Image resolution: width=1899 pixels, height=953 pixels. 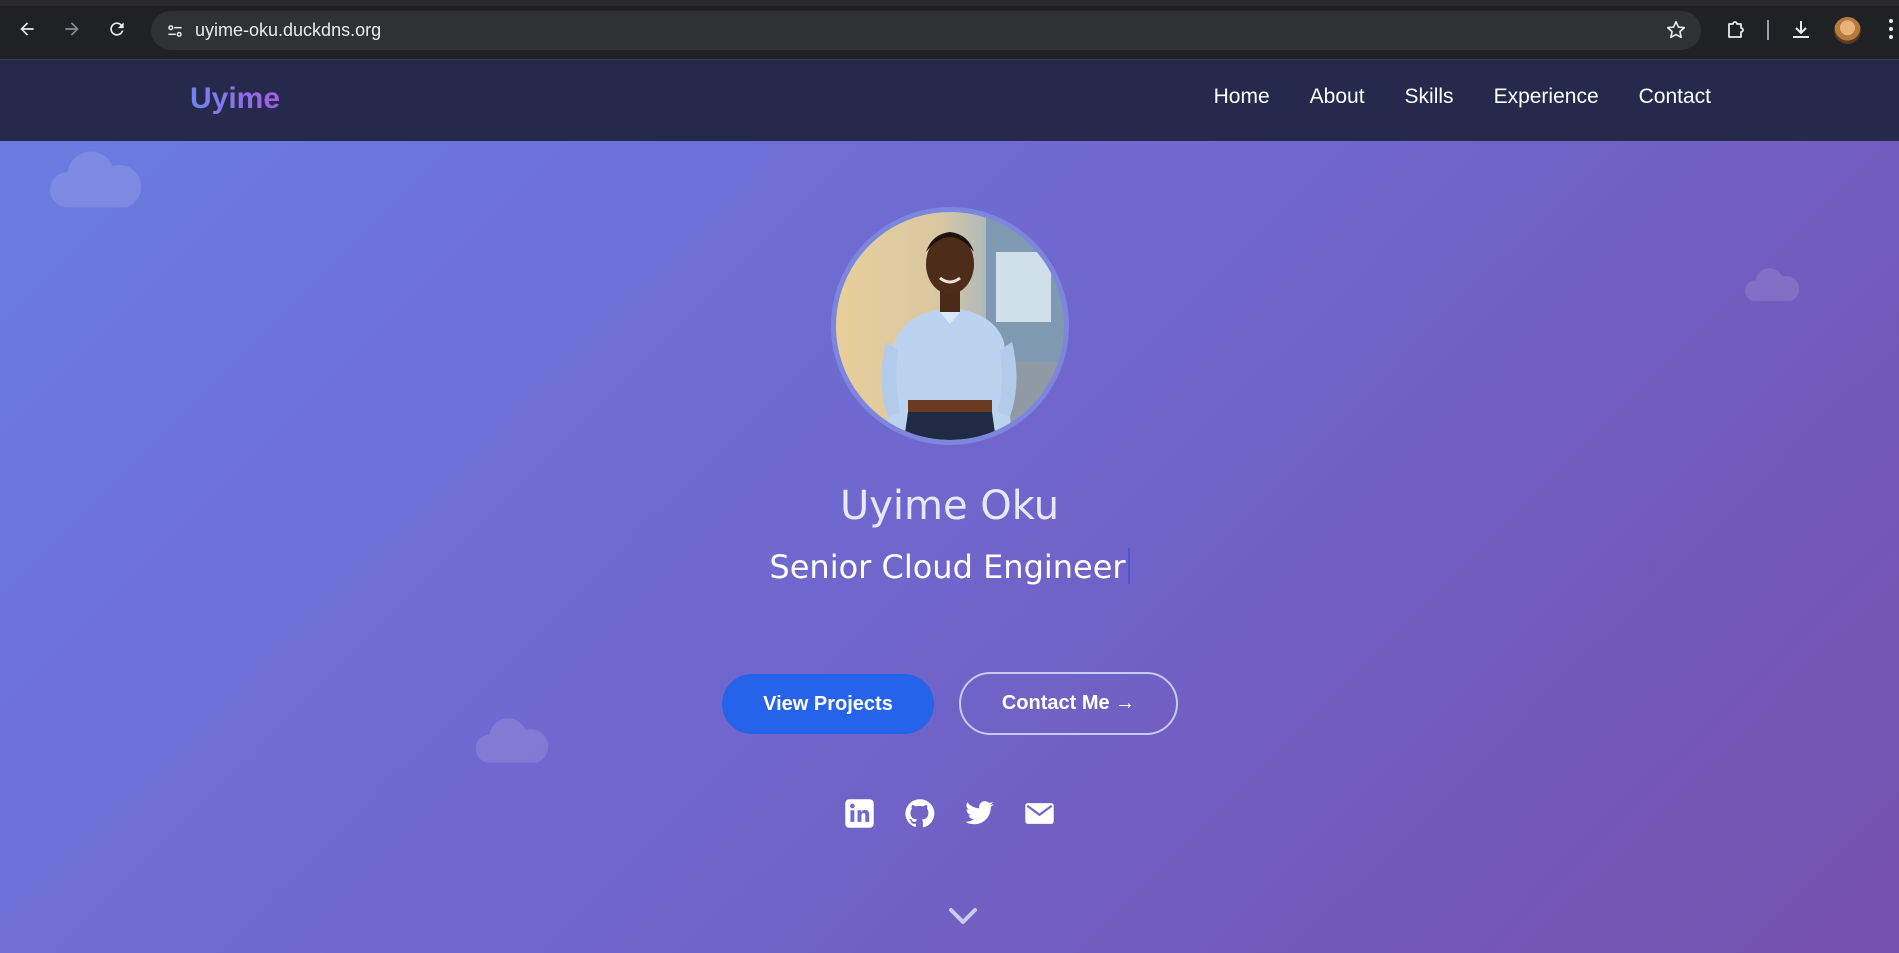 I want to click on site-info-icon, so click(x=175, y=30).